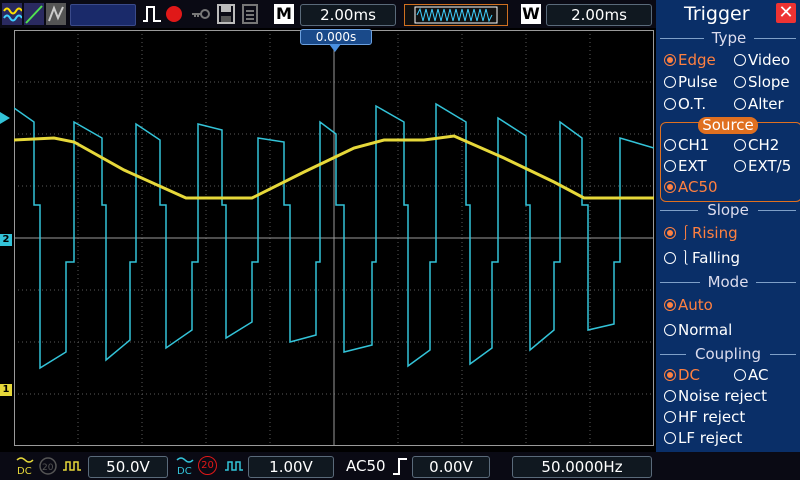  What do you see at coordinates (366, 466) in the screenshot?
I see `trigger-source-readout: AC50` at bounding box center [366, 466].